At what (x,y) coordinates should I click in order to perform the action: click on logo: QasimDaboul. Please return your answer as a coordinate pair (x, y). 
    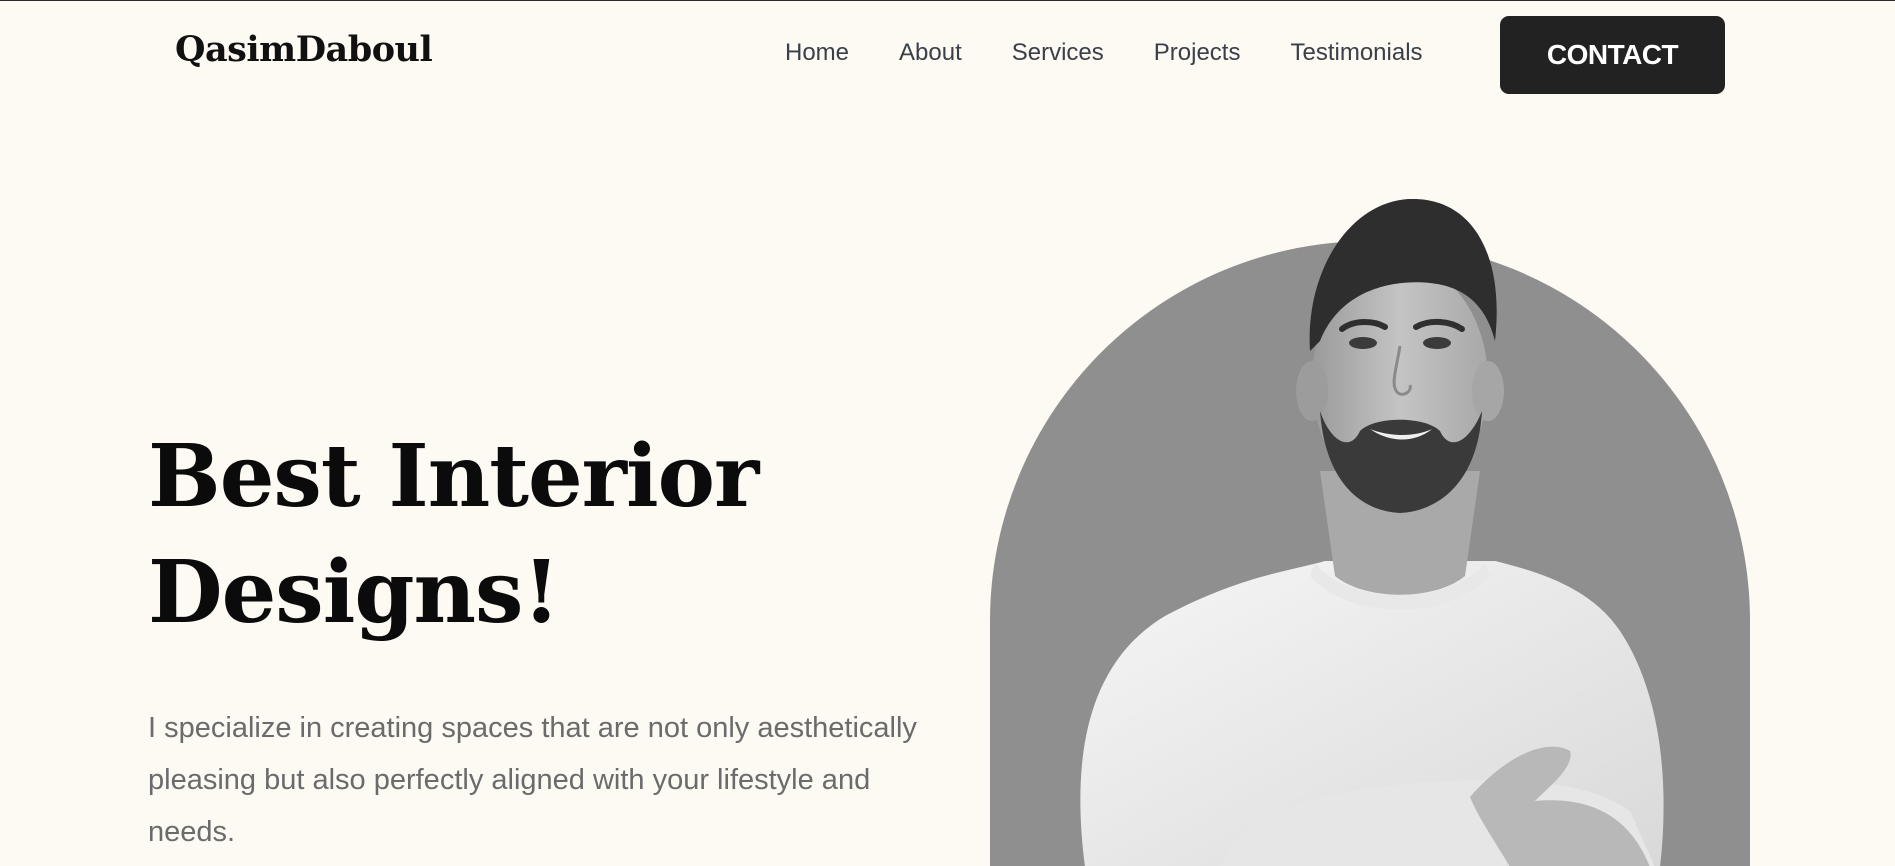
    Looking at the image, I should click on (304, 49).